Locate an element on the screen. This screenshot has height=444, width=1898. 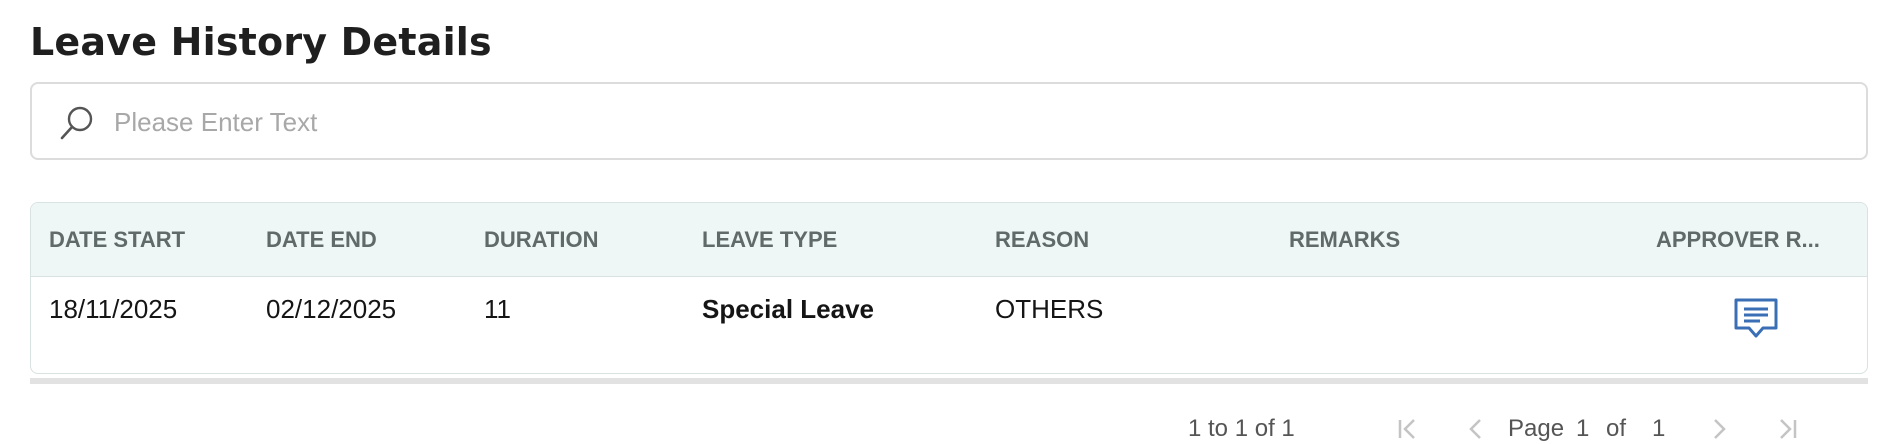
pagination-summary: 1 to 1 of 1 is located at coordinates (1241, 428).